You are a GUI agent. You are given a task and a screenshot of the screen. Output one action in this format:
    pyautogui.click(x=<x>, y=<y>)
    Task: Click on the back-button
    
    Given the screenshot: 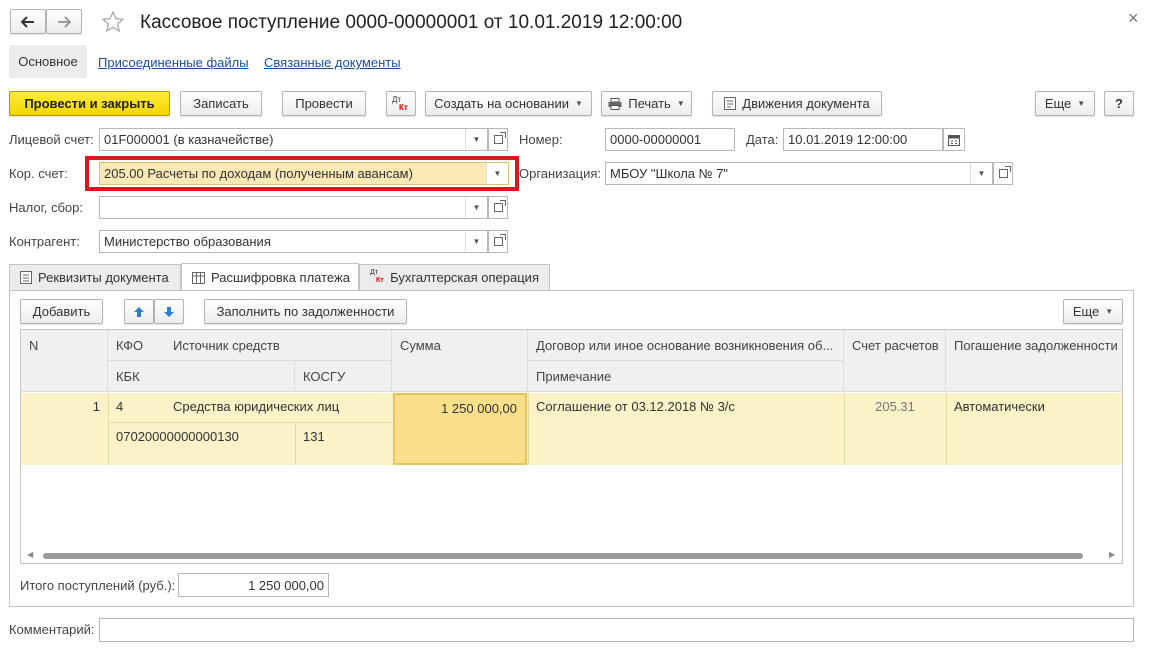 What is the action you would take?
    pyautogui.click(x=28, y=21)
    